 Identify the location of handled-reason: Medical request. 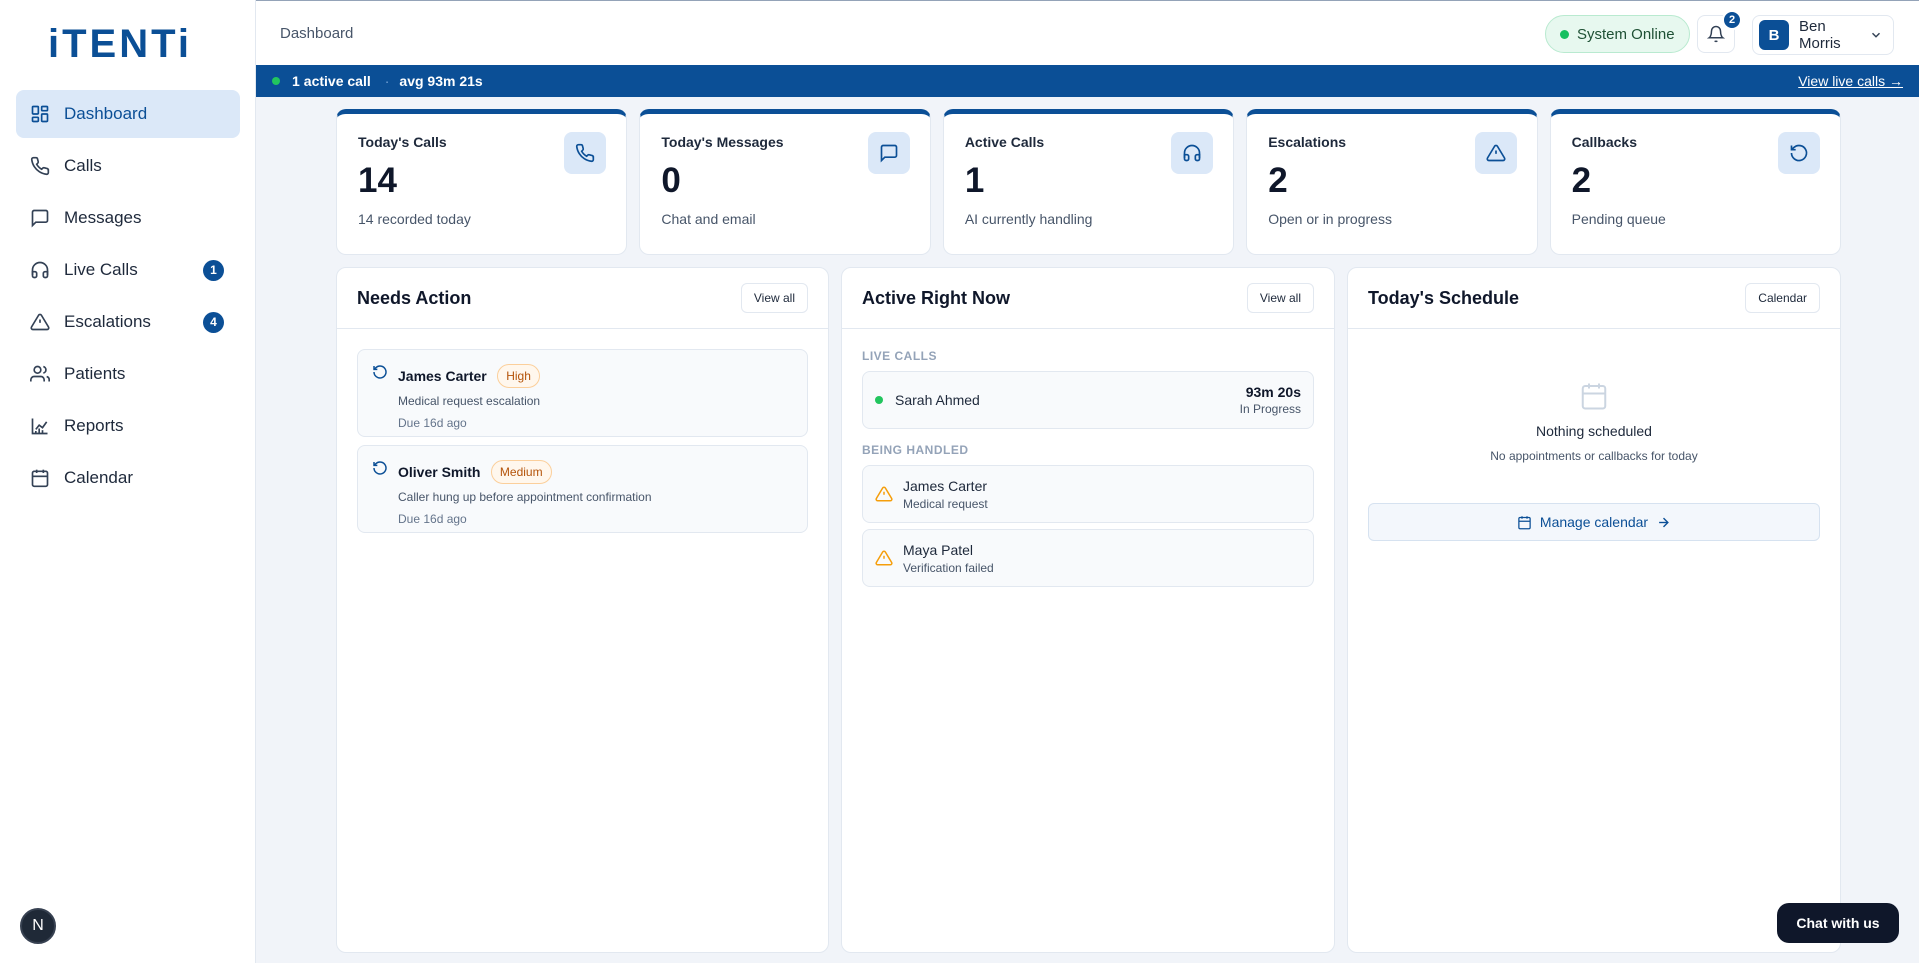
(945, 503).